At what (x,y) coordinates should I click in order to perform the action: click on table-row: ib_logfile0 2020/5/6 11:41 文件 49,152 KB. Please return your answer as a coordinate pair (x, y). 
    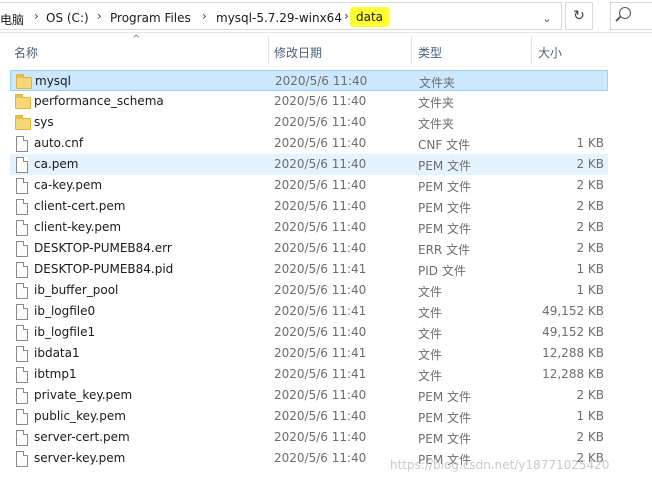
    Looking at the image, I should click on (309, 311).